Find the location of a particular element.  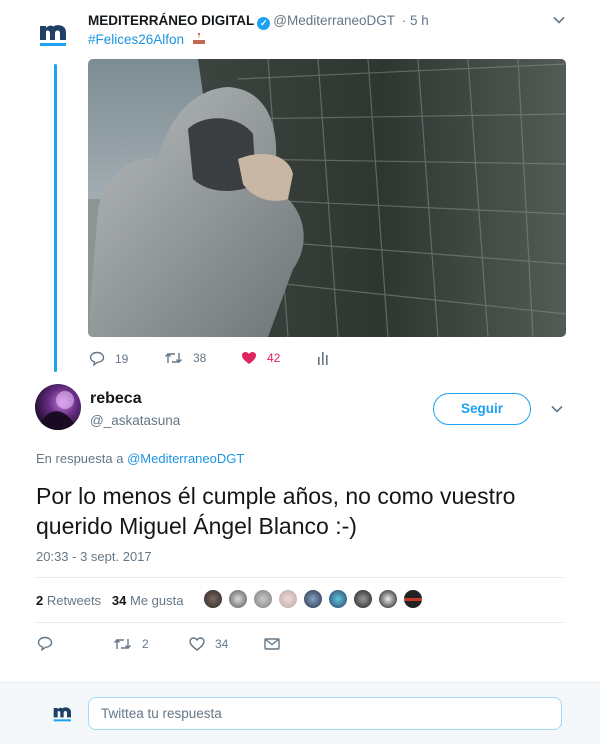

mediterraneo-logo-mark is located at coordinates (53, 35).